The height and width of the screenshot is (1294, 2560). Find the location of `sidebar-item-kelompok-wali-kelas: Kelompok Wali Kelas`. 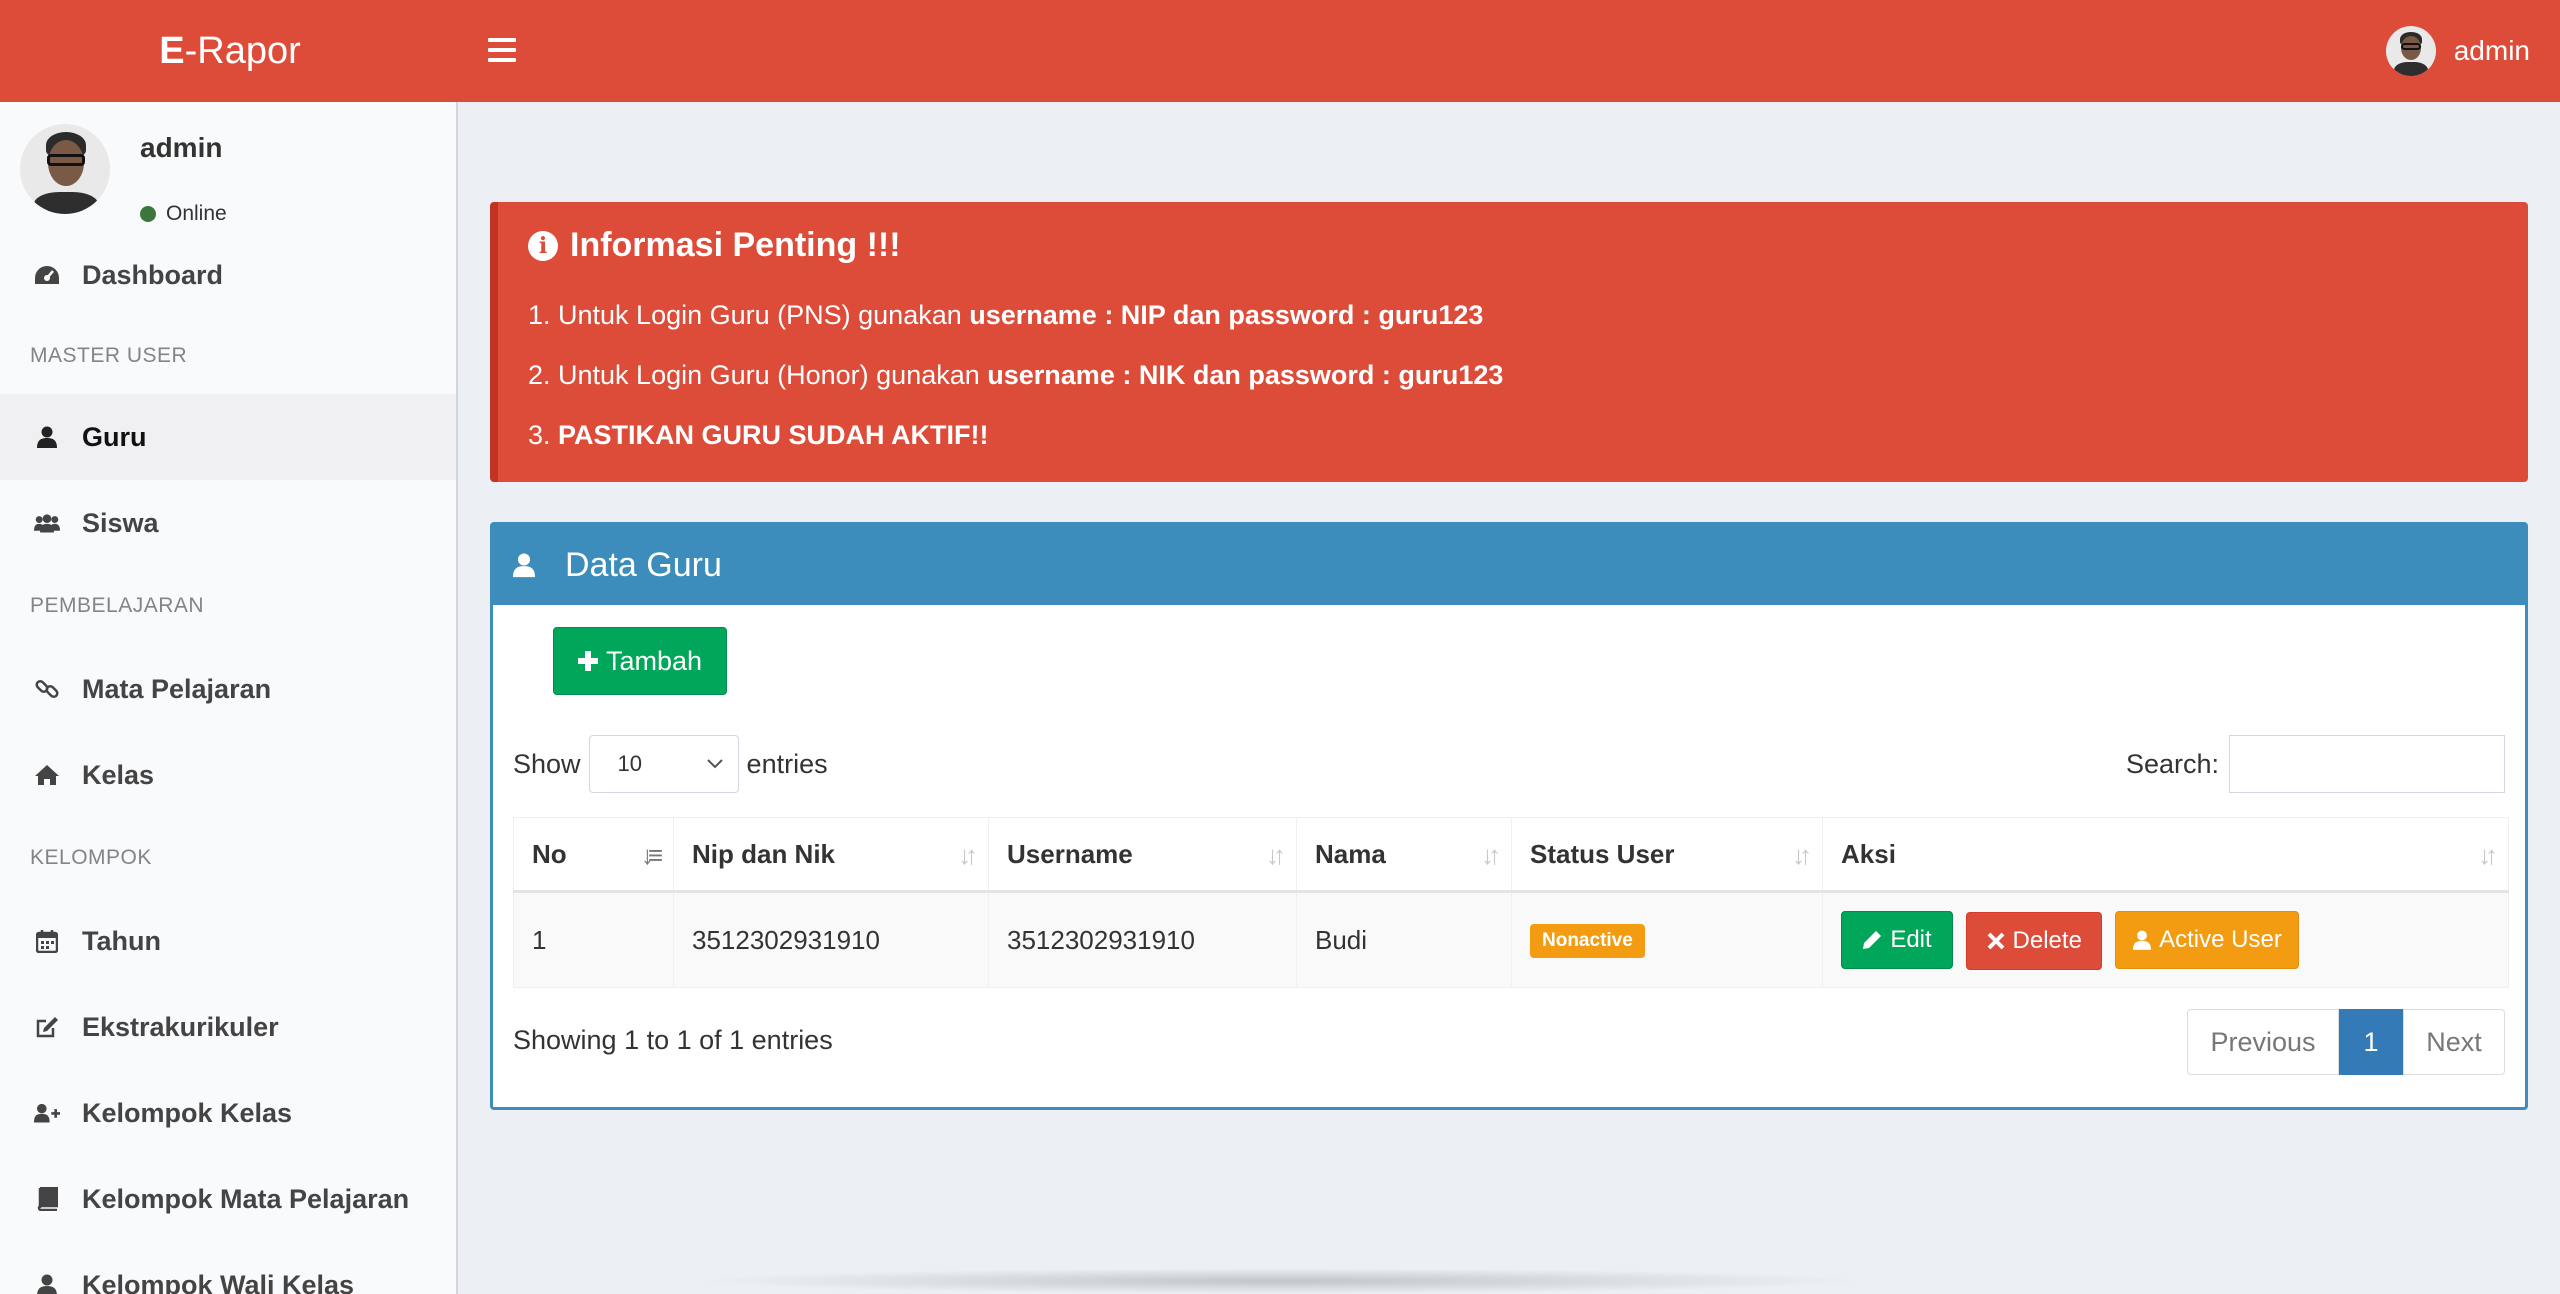

sidebar-item-kelompok-wali-kelas: Kelompok Wali Kelas is located at coordinates (228, 1268).